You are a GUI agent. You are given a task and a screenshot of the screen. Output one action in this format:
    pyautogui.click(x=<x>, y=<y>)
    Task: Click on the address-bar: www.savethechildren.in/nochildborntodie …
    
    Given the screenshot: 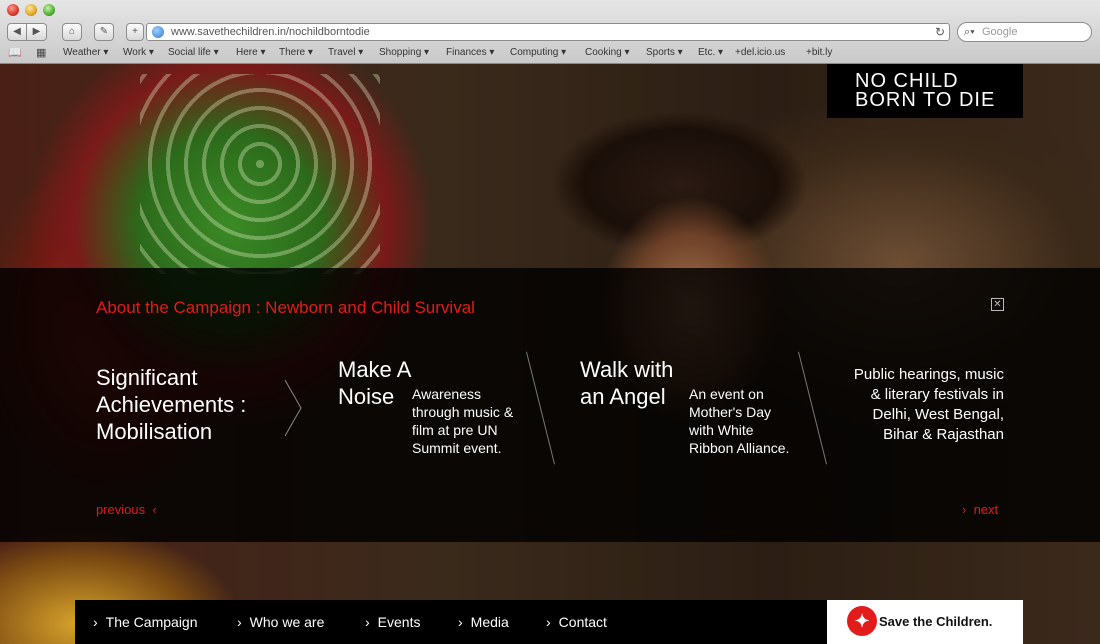 What is the action you would take?
    pyautogui.click(x=548, y=32)
    